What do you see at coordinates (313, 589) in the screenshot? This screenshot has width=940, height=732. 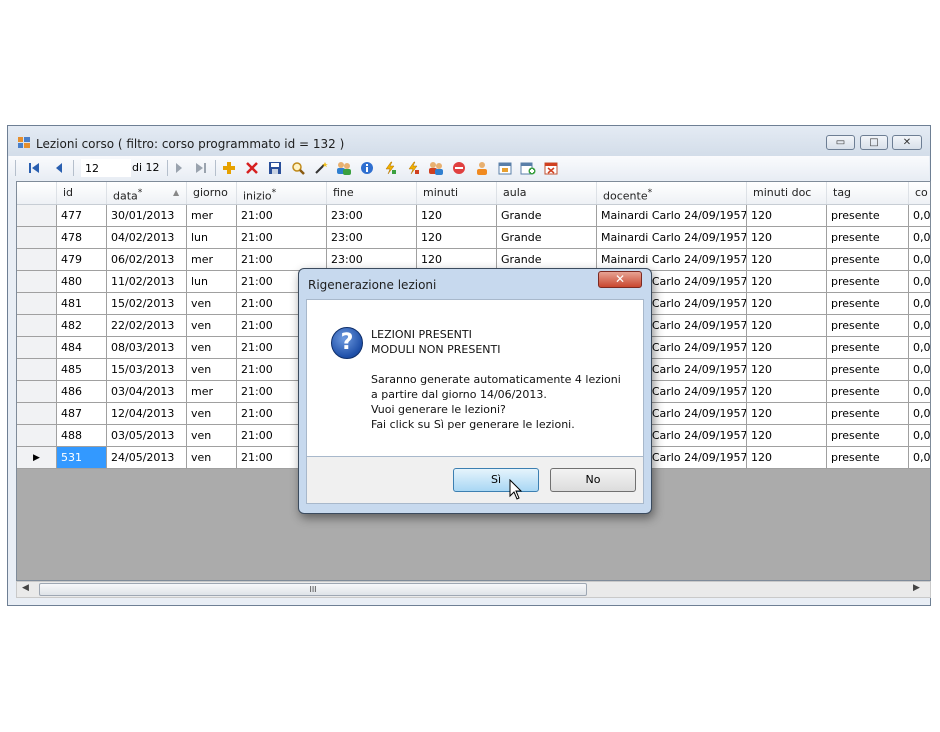 I see `scrollbar-thumb: III` at bounding box center [313, 589].